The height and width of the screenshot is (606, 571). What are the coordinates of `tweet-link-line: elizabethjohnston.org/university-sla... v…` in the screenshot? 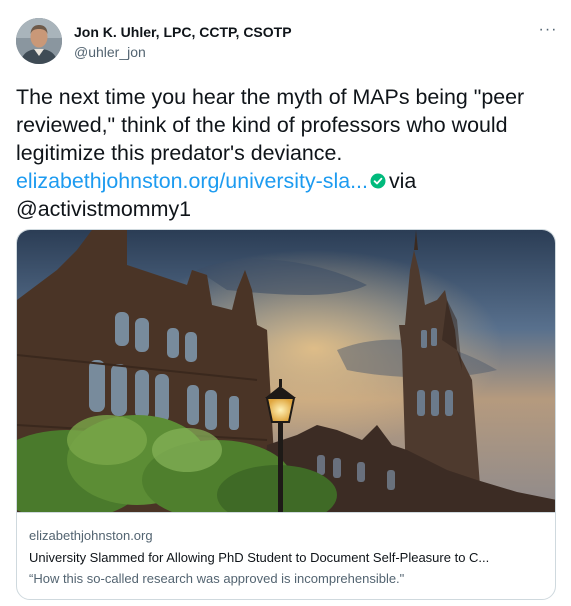 It's located at (286, 181).